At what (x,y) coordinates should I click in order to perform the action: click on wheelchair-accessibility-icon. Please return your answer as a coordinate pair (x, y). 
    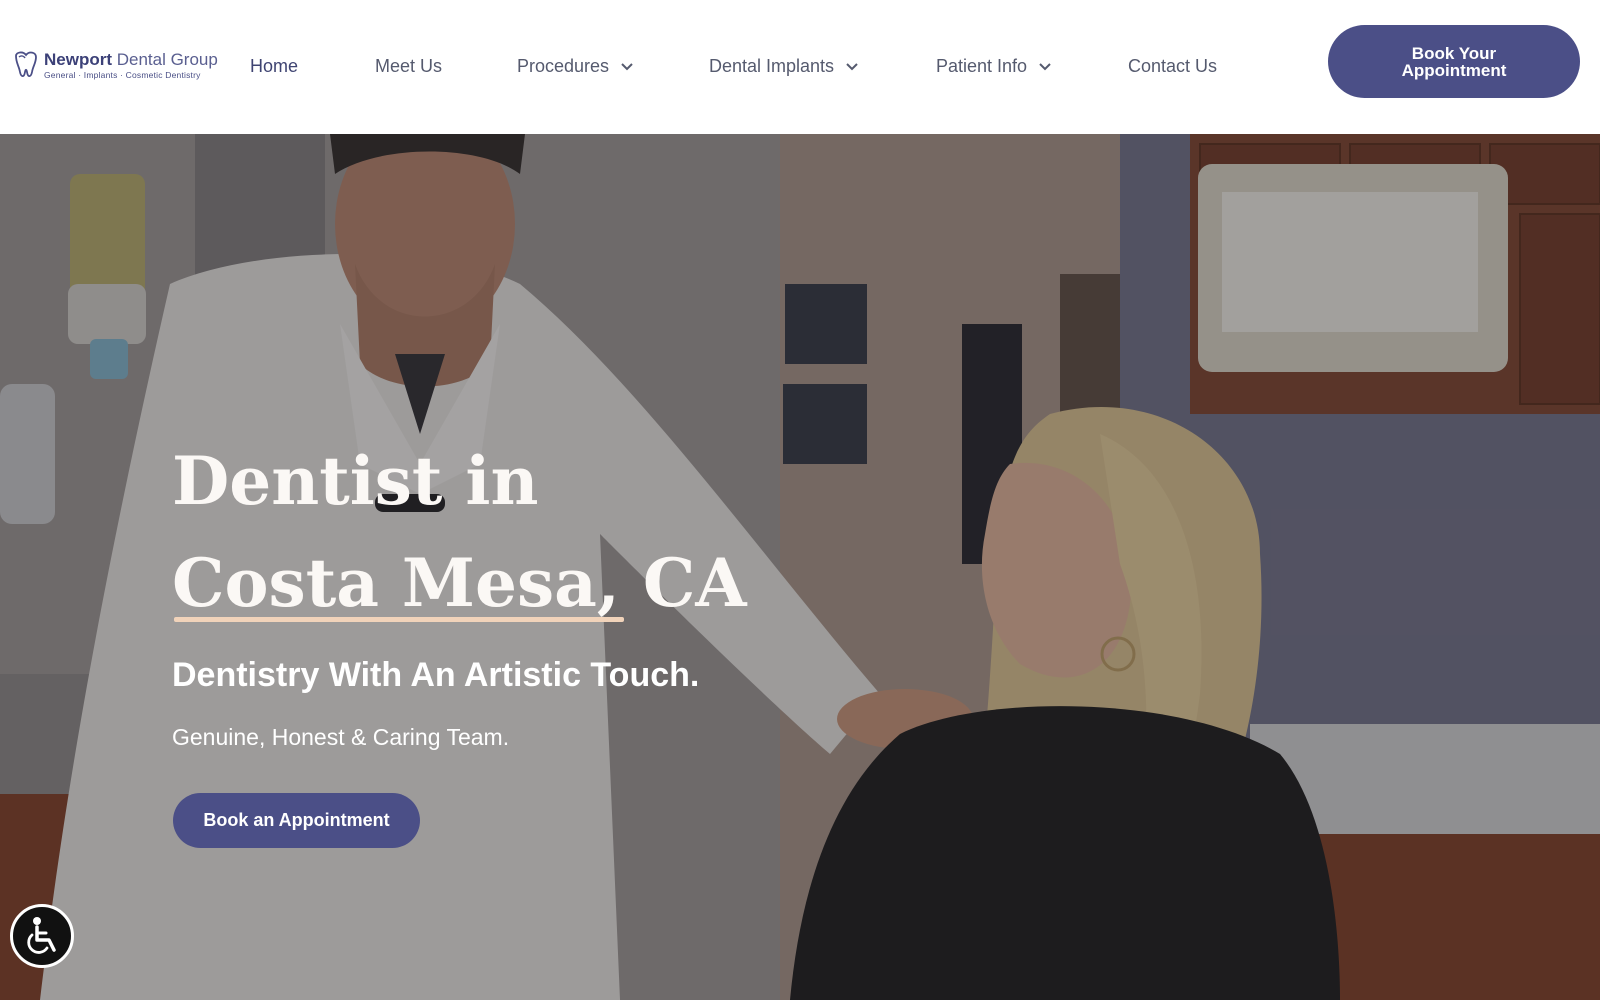
    Looking at the image, I should click on (41, 935).